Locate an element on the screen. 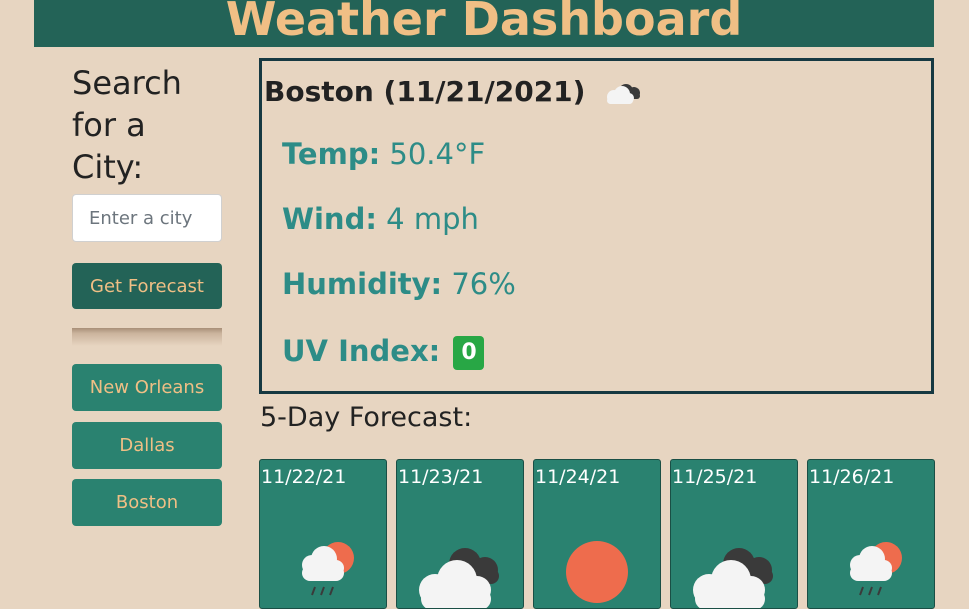 This screenshot has height=609, width=969. page-title: Weather Dashboard is located at coordinates (484, 23).